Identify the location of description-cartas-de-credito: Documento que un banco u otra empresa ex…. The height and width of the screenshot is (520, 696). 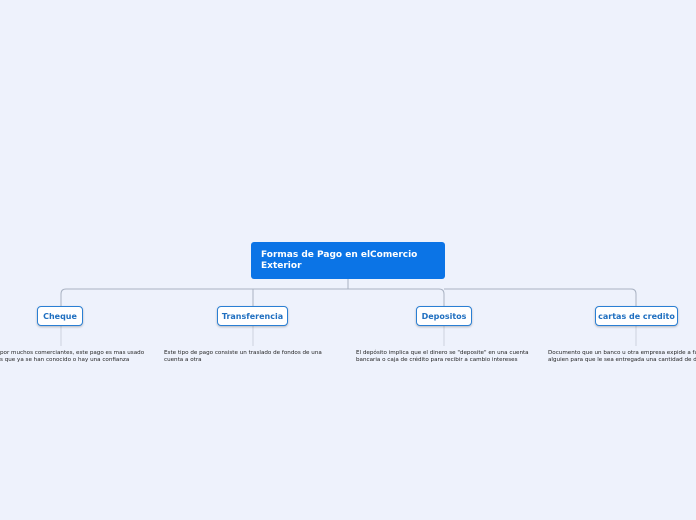
(622, 357).